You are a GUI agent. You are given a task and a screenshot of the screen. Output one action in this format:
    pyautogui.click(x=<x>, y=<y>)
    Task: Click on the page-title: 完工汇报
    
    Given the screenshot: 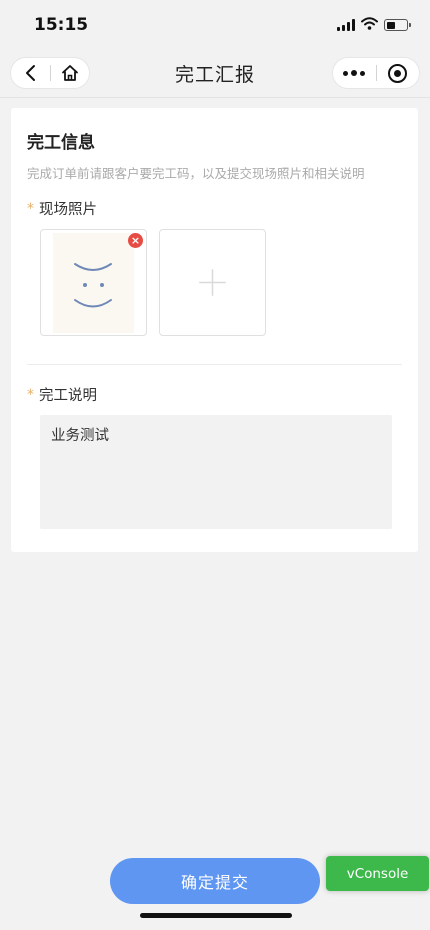 What is the action you would take?
    pyautogui.click(x=214, y=74)
    